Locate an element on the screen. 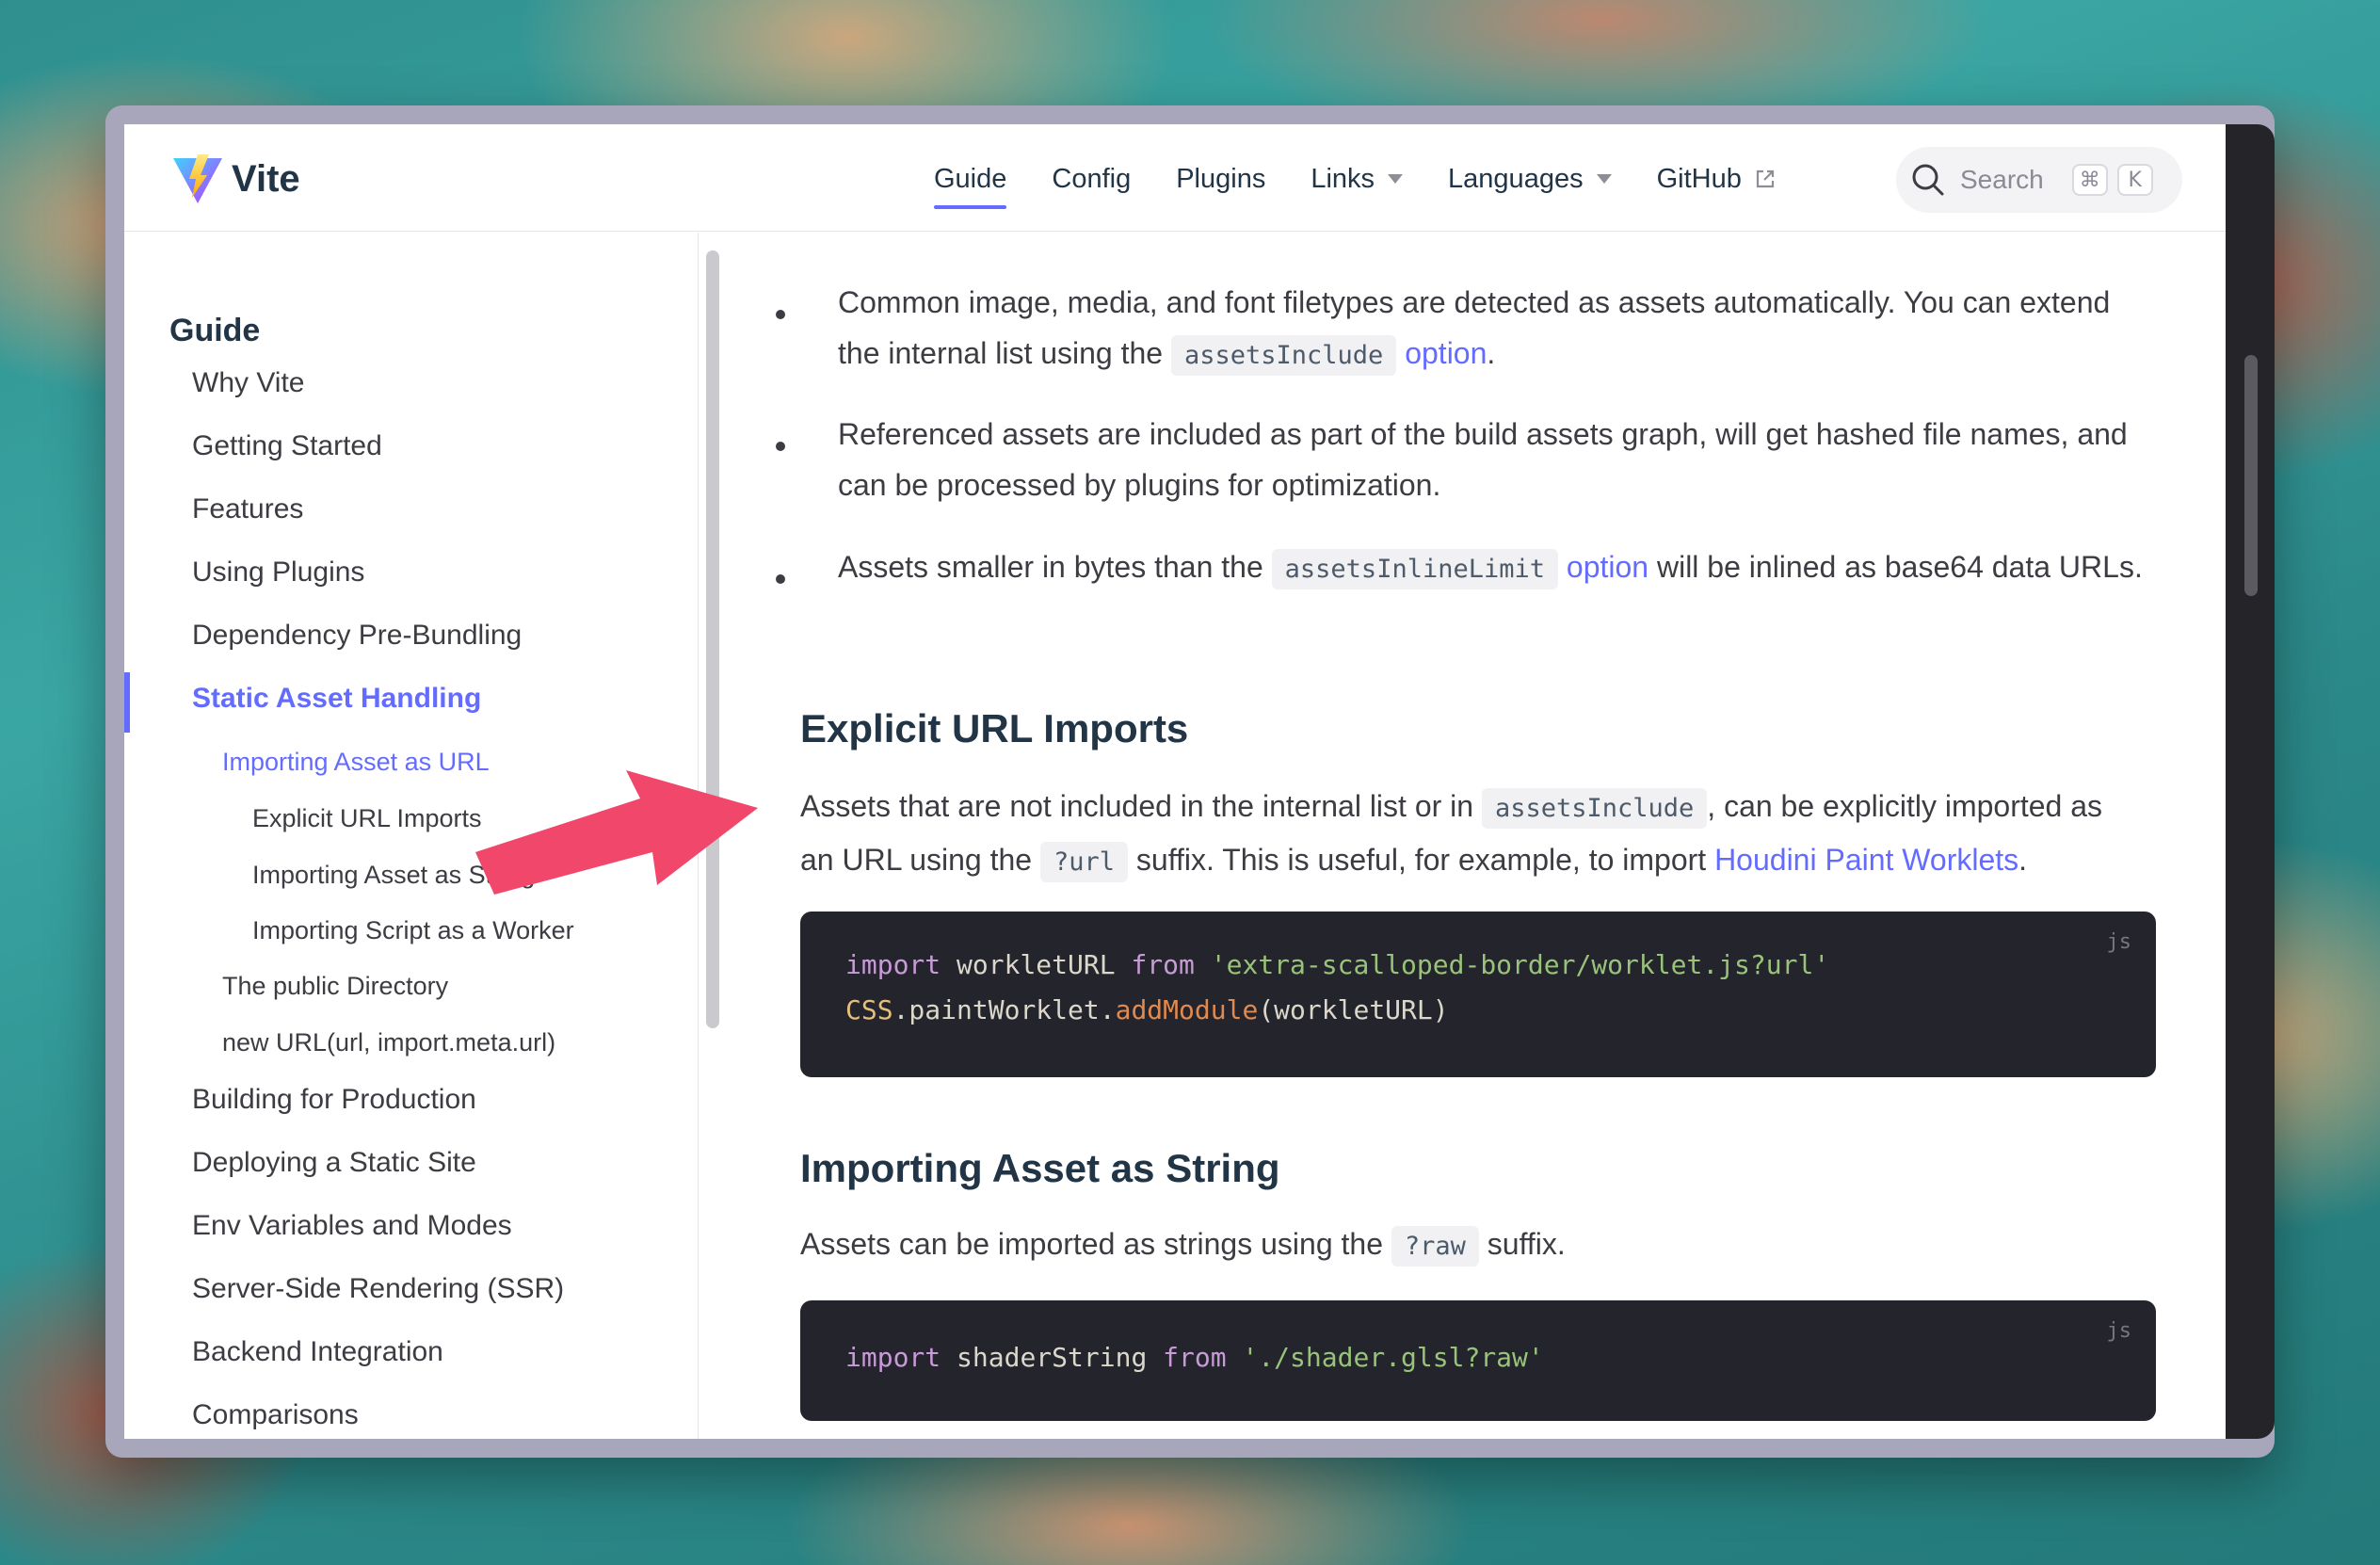 Image resolution: width=2380 pixels, height=1565 pixels. sidebar-item-deploying-static-site: Deploying a Static Site is located at coordinates (334, 1163).